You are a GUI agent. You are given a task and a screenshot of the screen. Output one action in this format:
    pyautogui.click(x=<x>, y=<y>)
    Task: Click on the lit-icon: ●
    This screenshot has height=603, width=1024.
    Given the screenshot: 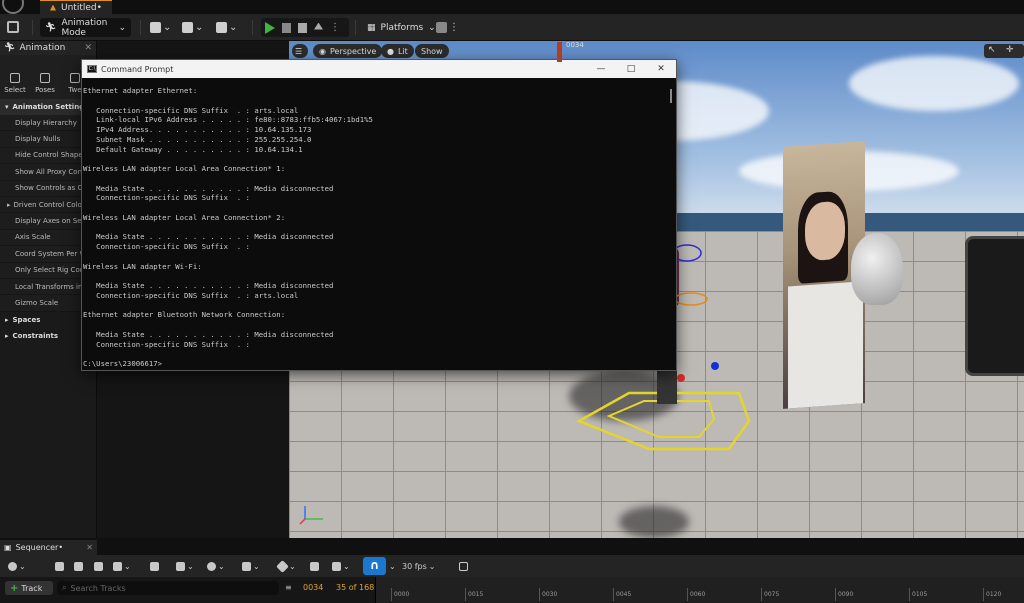 What is the action you would take?
    pyautogui.click(x=390, y=51)
    